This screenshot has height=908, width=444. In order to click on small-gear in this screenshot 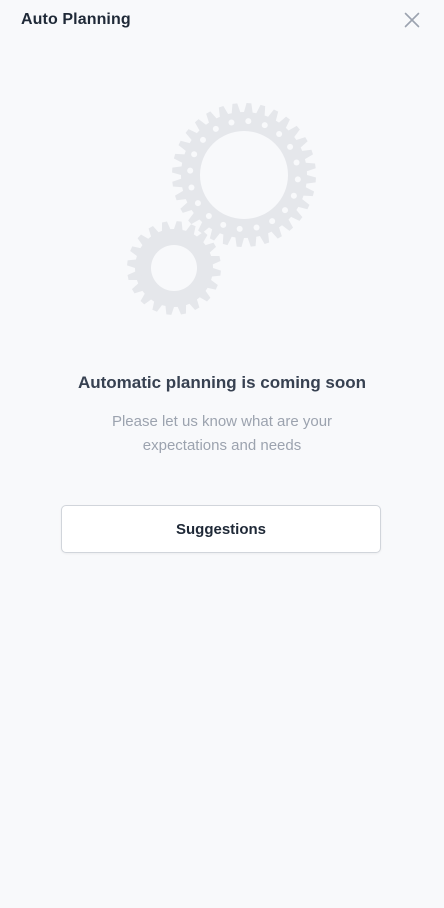, I will do `click(174, 268)`.